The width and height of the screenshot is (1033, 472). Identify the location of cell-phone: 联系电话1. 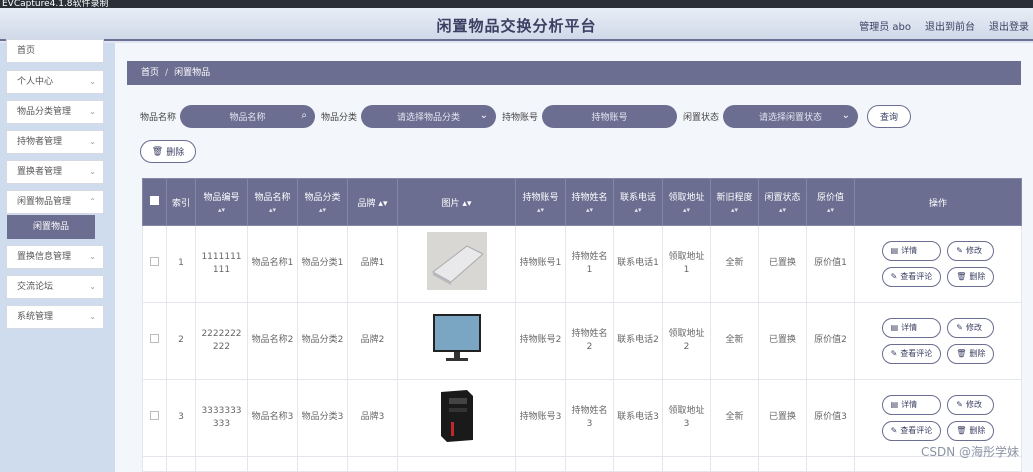
(638, 264).